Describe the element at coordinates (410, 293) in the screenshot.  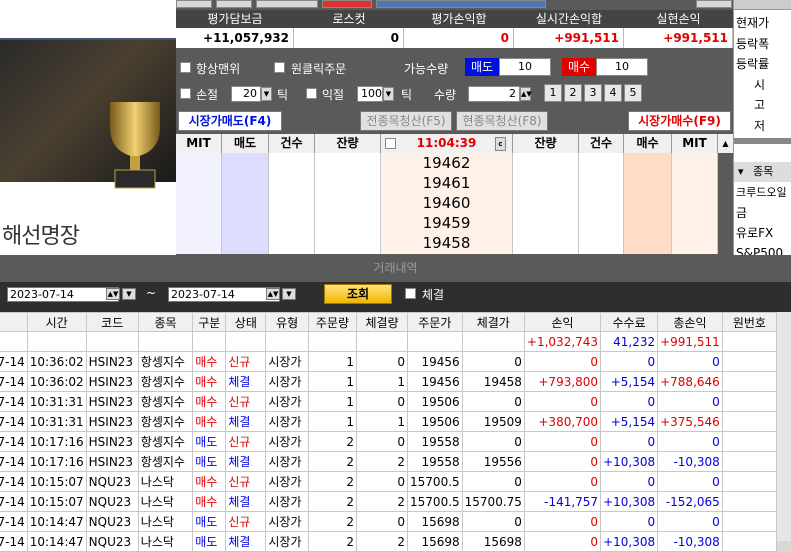
I see `filled-only-checkbox` at that location.